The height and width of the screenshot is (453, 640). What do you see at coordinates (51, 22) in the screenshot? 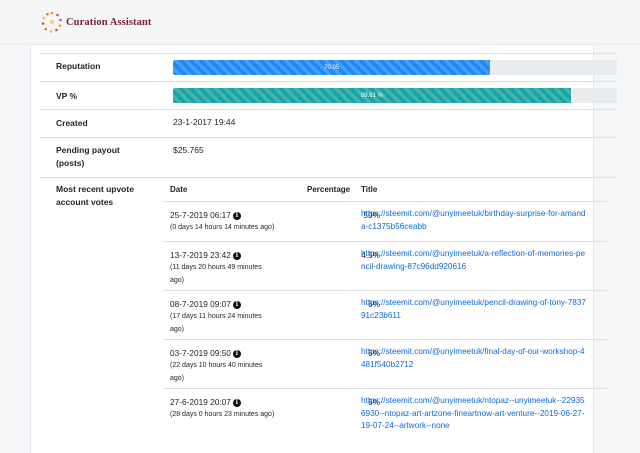
I see `sunburst-dots-logo-icon` at bounding box center [51, 22].